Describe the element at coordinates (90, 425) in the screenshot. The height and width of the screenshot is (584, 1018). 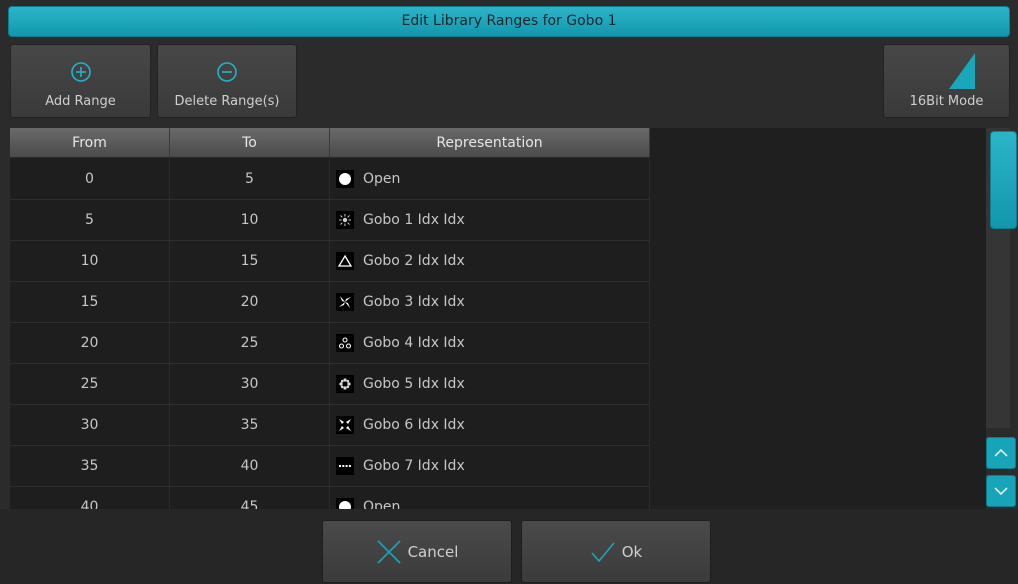
I see `cell-from: 30` at that location.